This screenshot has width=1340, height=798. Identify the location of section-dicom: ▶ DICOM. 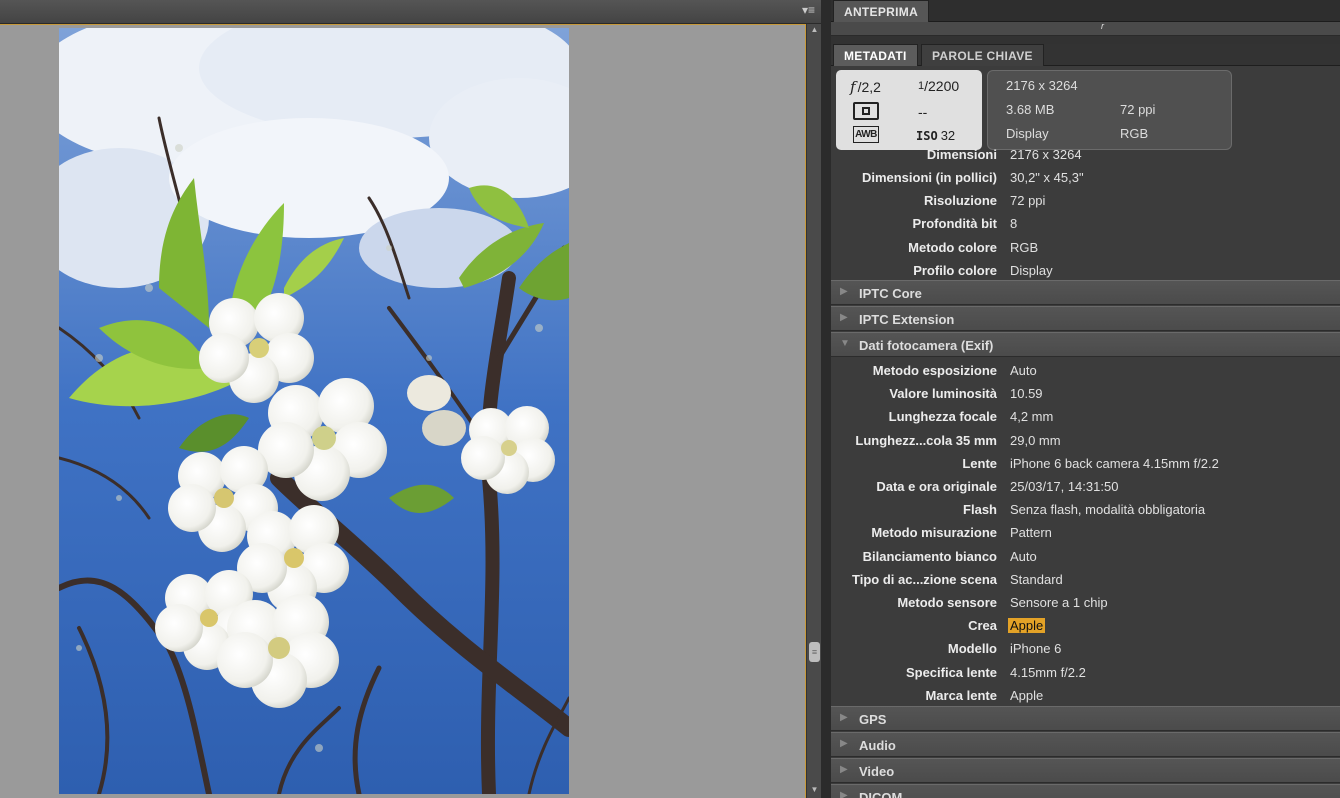
(1085, 791).